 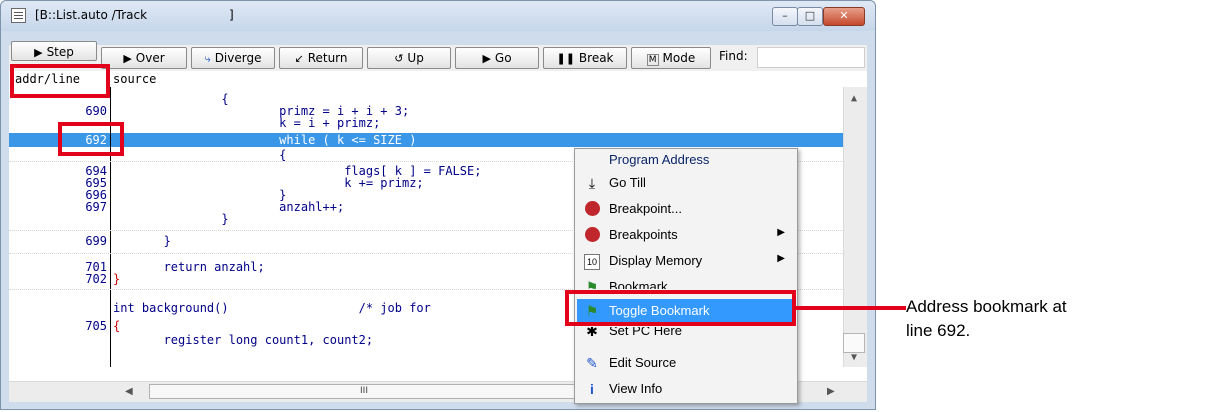 I want to click on return-icon: ↙, so click(x=299, y=58).